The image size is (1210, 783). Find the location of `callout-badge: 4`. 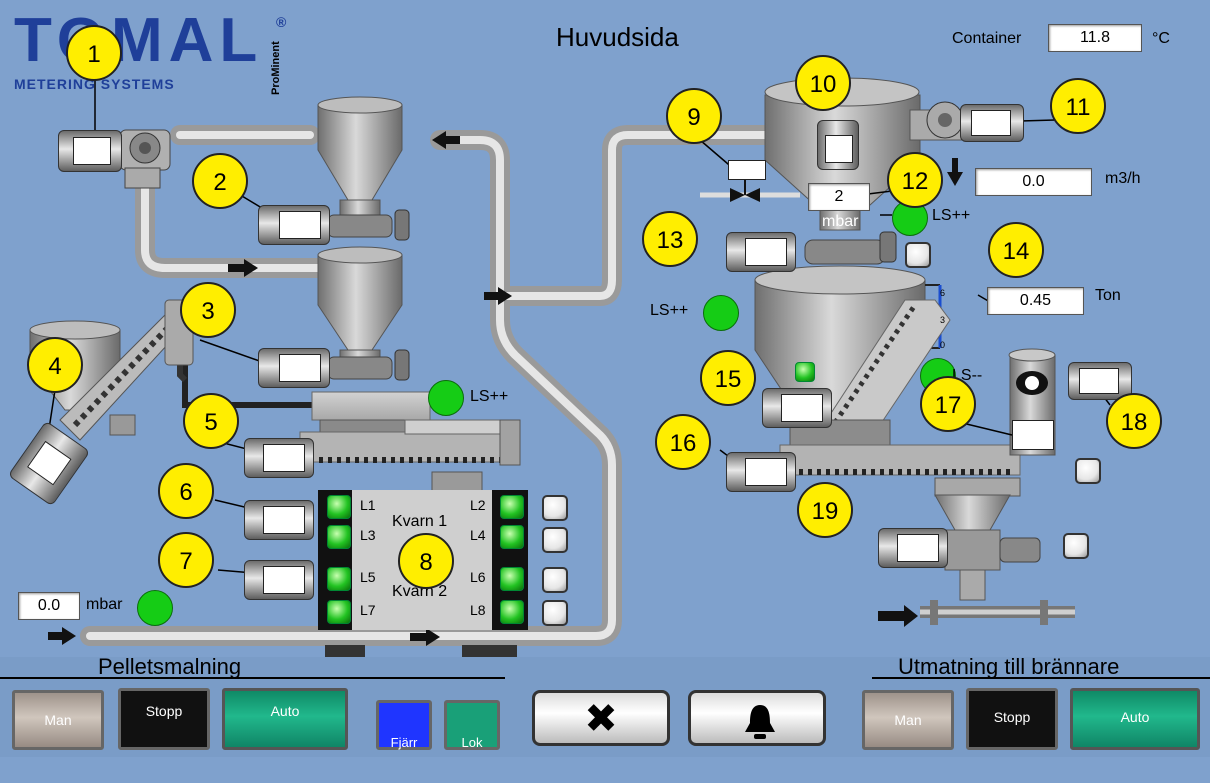

callout-badge: 4 is located at coordinates (55, 365).